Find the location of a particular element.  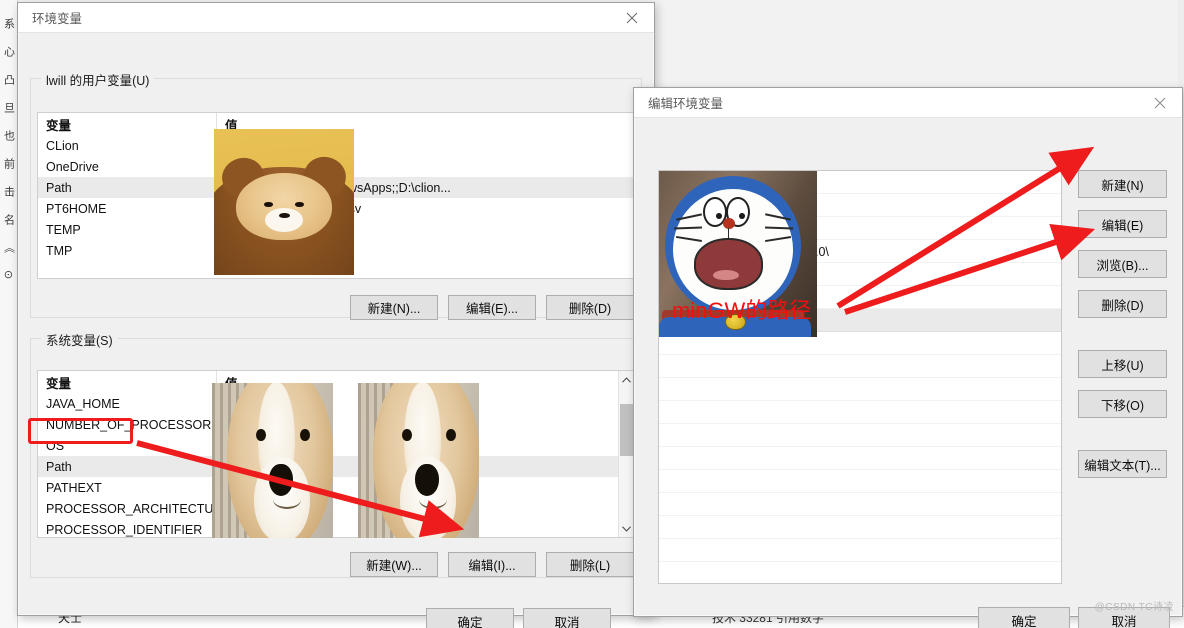

user-variables-group-label: lwill 的用户变量(U) is located at coordinates (98, 79).